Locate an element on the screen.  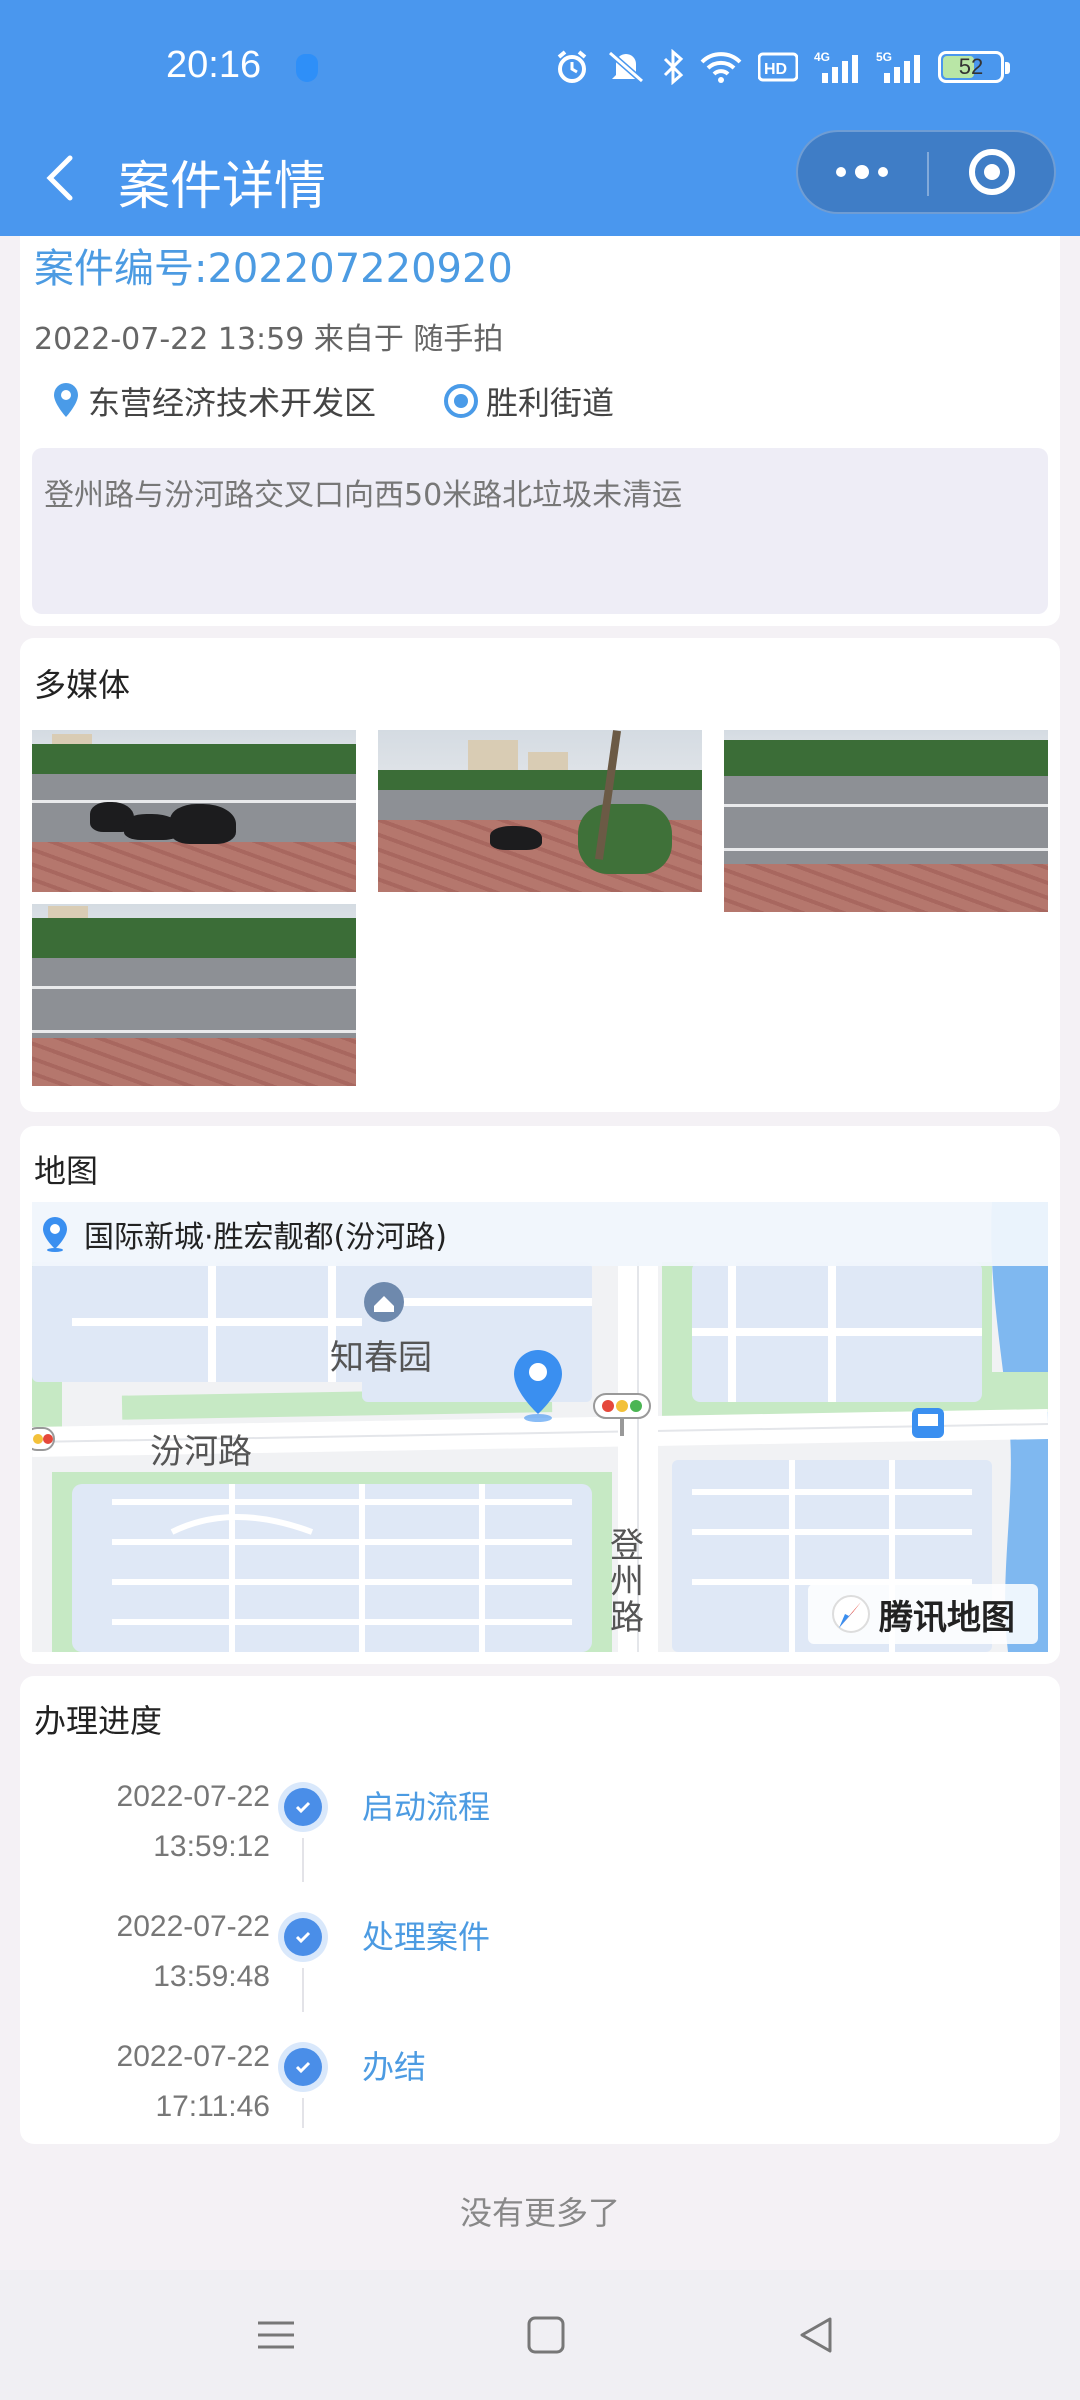
svg-text: 4G is located at coordinates (822, 57).